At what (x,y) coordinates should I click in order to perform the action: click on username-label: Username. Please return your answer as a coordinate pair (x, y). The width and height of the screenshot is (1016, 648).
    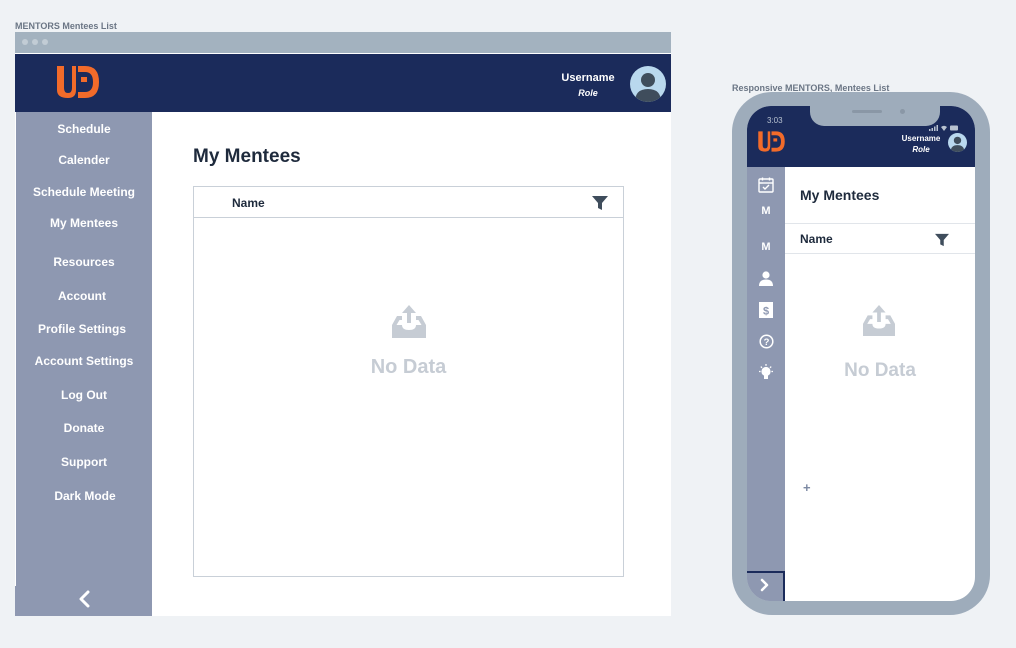
    Looking at the image, I should click on (588, 78).